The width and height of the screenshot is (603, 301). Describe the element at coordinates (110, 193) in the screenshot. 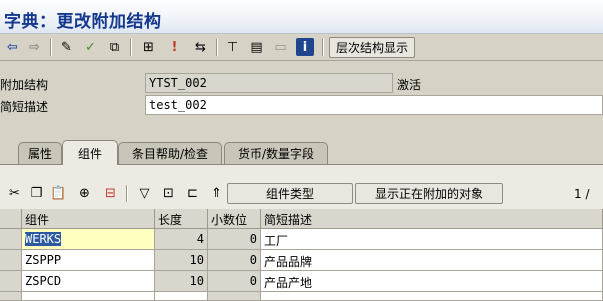

I see `delete-row-icon: ⊟` at that location.